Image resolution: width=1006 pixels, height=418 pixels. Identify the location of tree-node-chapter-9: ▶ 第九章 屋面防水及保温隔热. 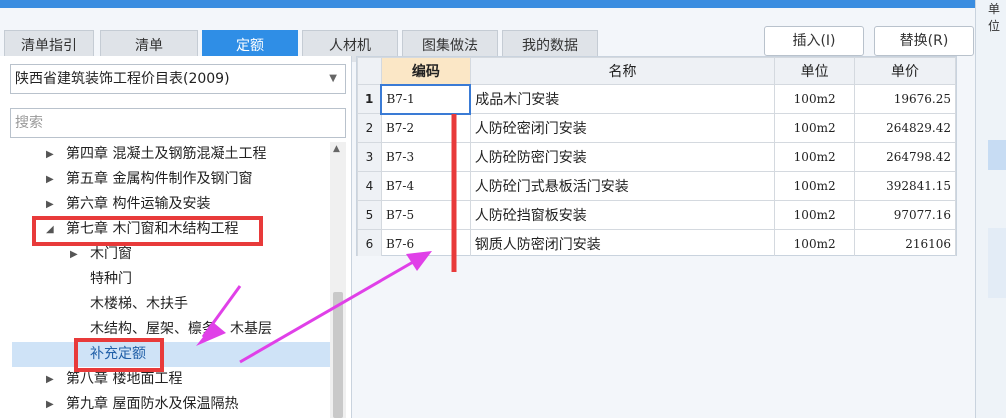
(165, 404).